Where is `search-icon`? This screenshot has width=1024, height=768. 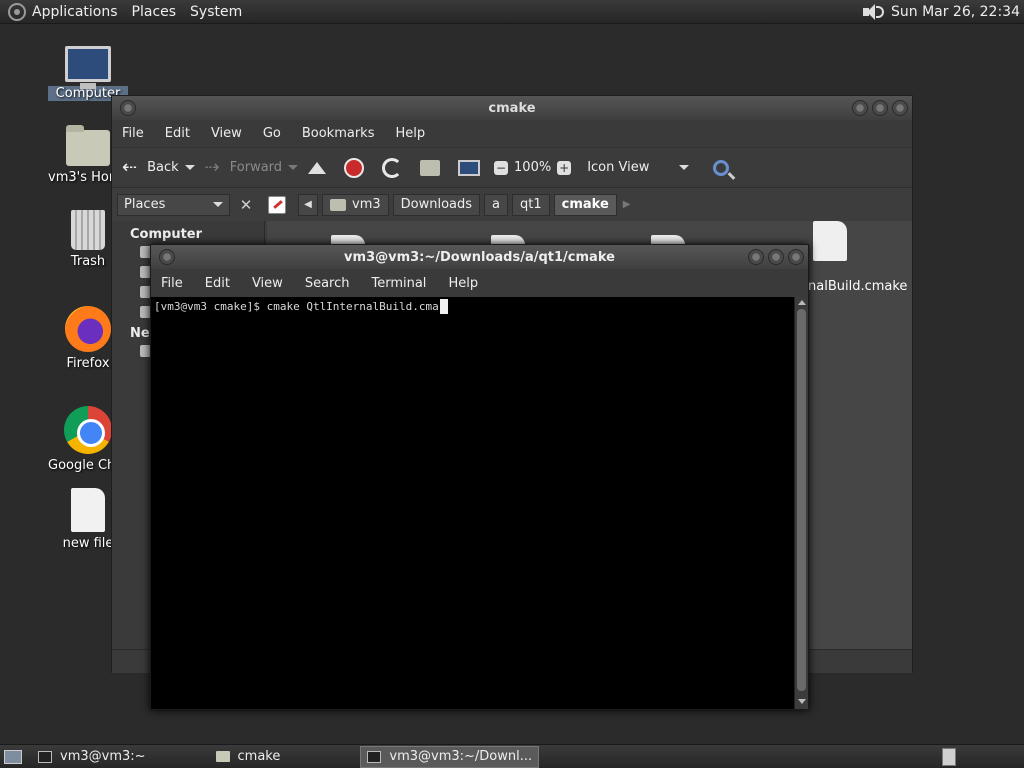
search-icon is located at coordinates (721, 167).